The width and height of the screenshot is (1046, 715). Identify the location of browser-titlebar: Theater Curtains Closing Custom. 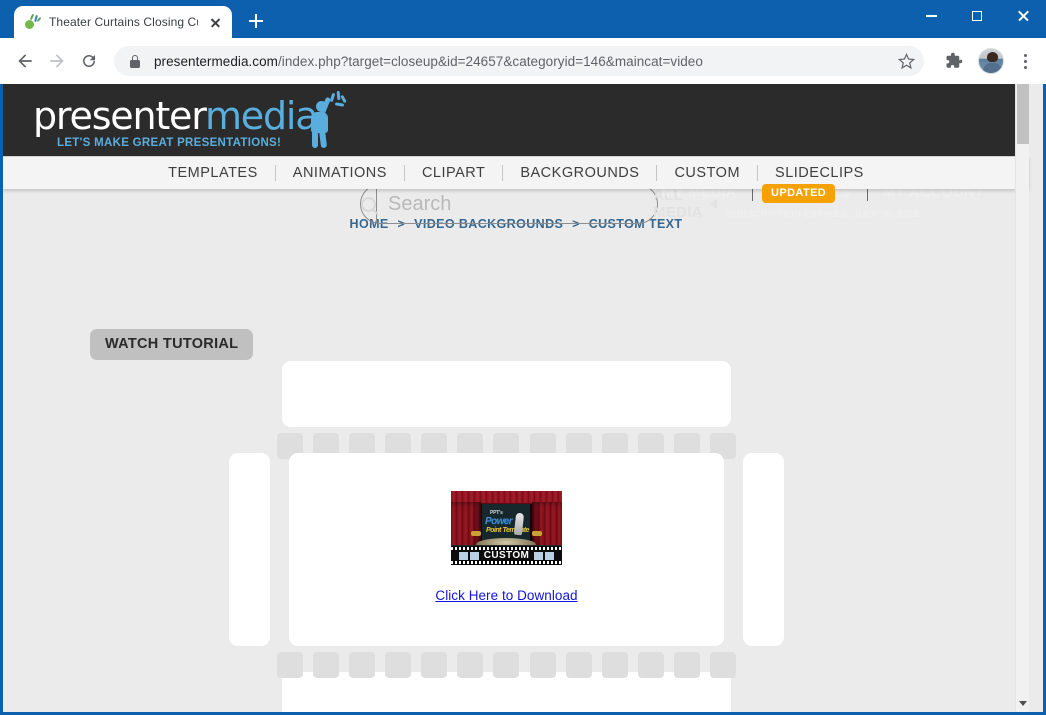
(523, 19).